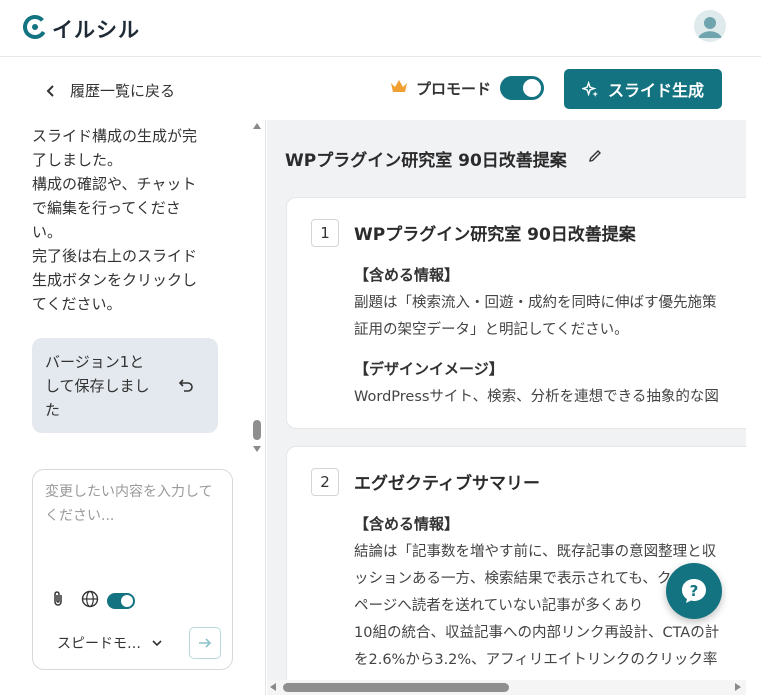 The width and height of the screenshot is (761, 695). I want to click on top-header: イルシル, so click(380, 28).